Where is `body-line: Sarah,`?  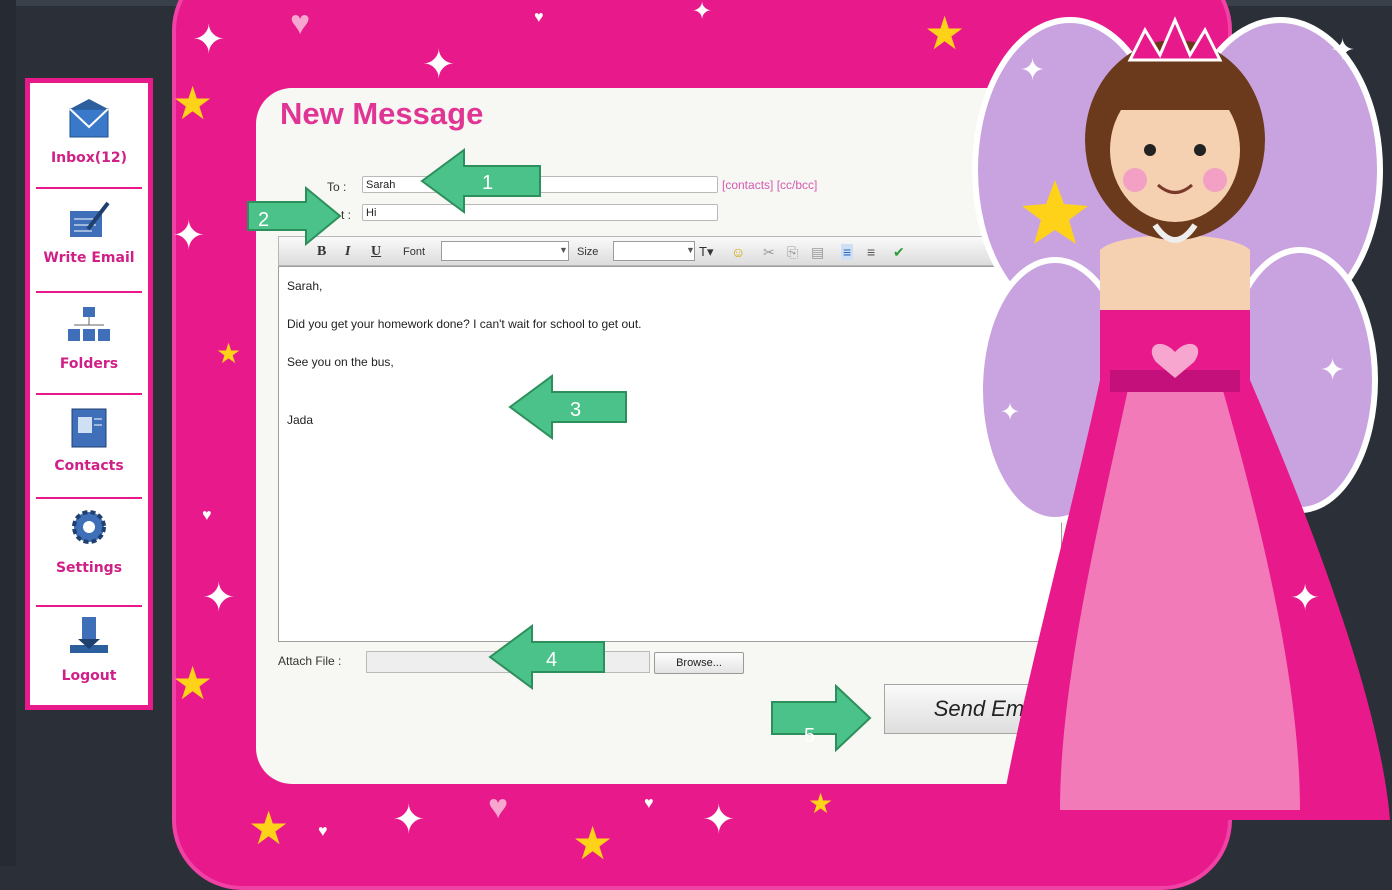 body-line: Sarah, is located at coordinates (305, 286).